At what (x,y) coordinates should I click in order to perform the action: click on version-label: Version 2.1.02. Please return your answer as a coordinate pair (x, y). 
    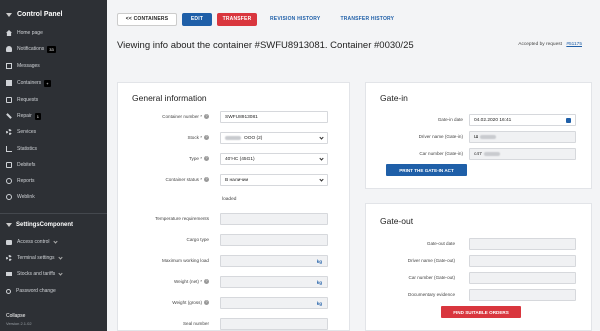
    Looking at the image, I should click on (19, 323).